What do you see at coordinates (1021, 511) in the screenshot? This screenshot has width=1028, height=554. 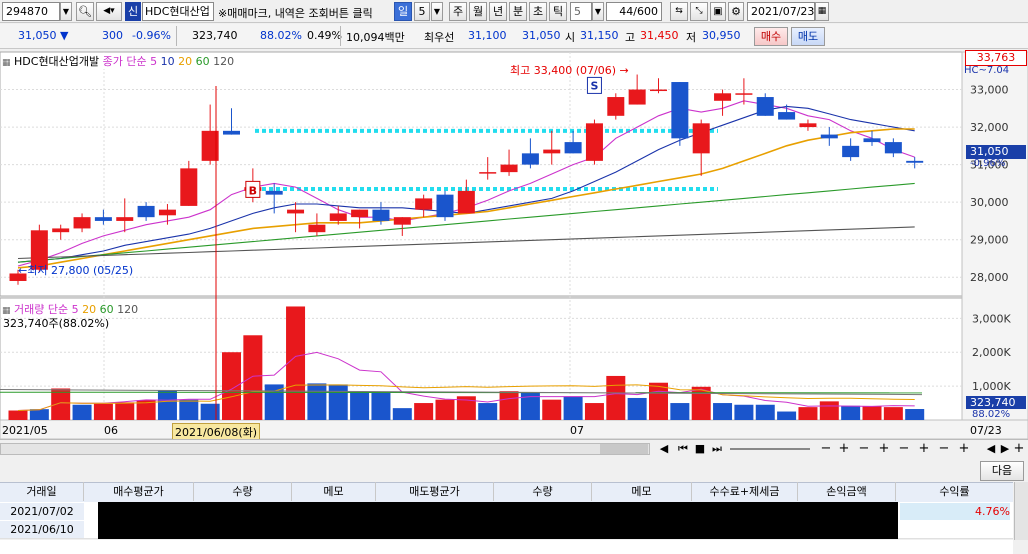 I see `table-scrollbar` at bounding box center [1021, 511].